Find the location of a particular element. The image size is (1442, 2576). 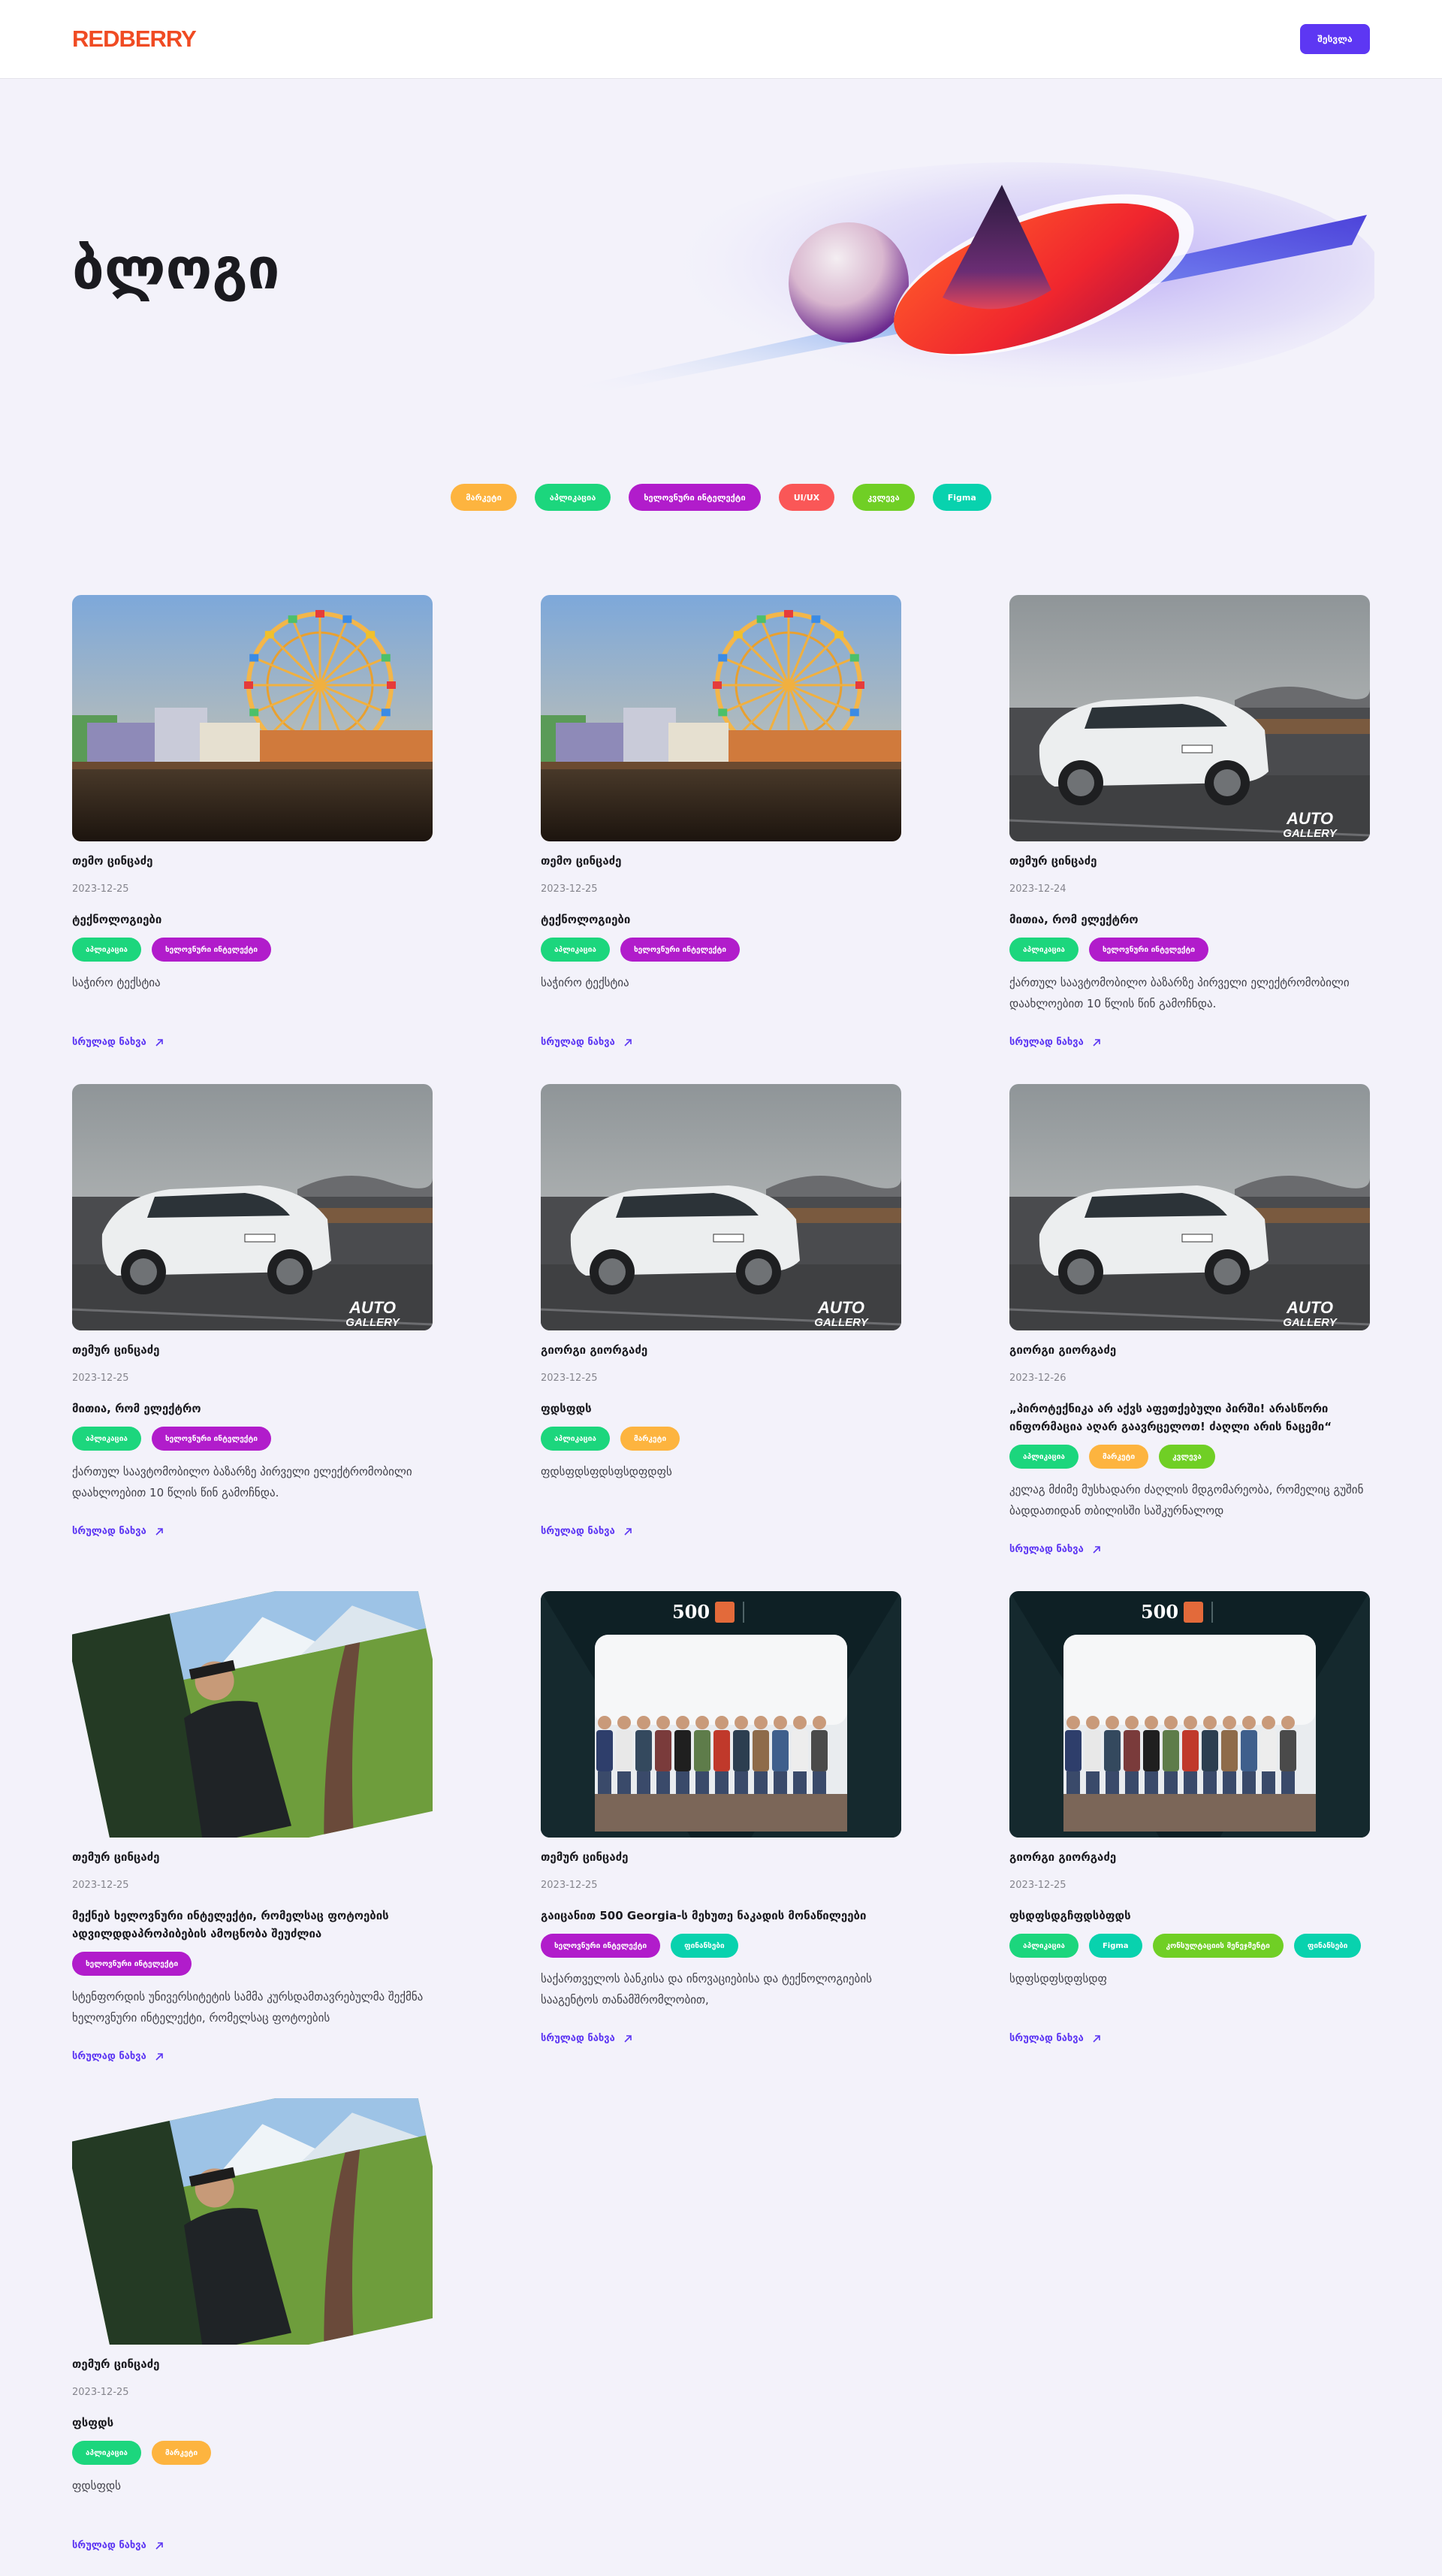

filter-chip-figma: Figma is located at coordinates (962, 497).